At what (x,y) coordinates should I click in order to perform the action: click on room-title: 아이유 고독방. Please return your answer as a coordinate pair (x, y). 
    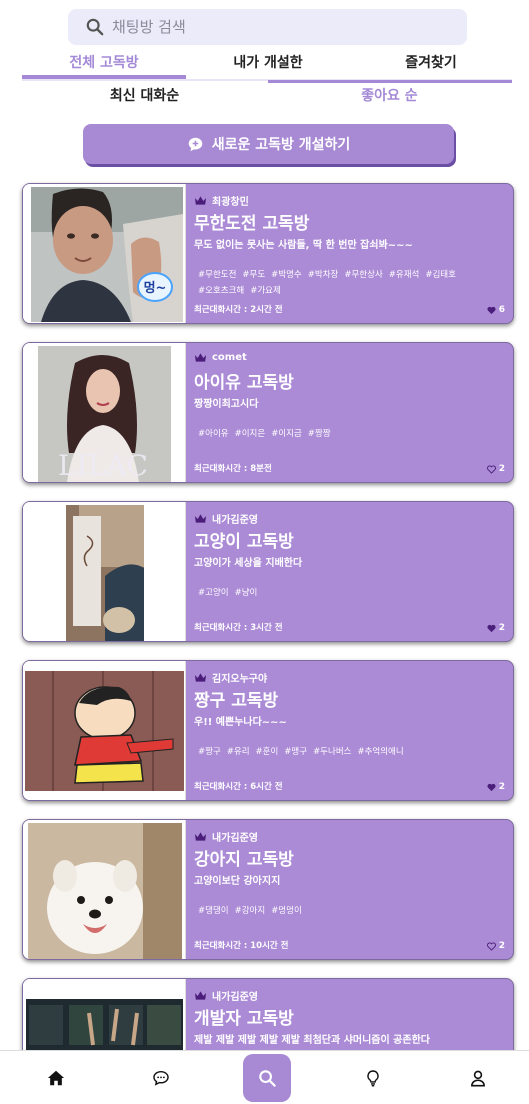
    Looking at the image, I should click on (244, 383).